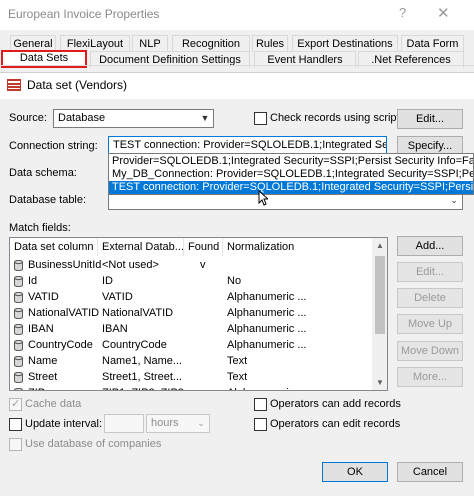 Image resolution: width=474 pixels, height=496 pixels. Describe the element at coordinates (43, 361) in the screenshot. I see `cell-dataset-column: Name` at that location.